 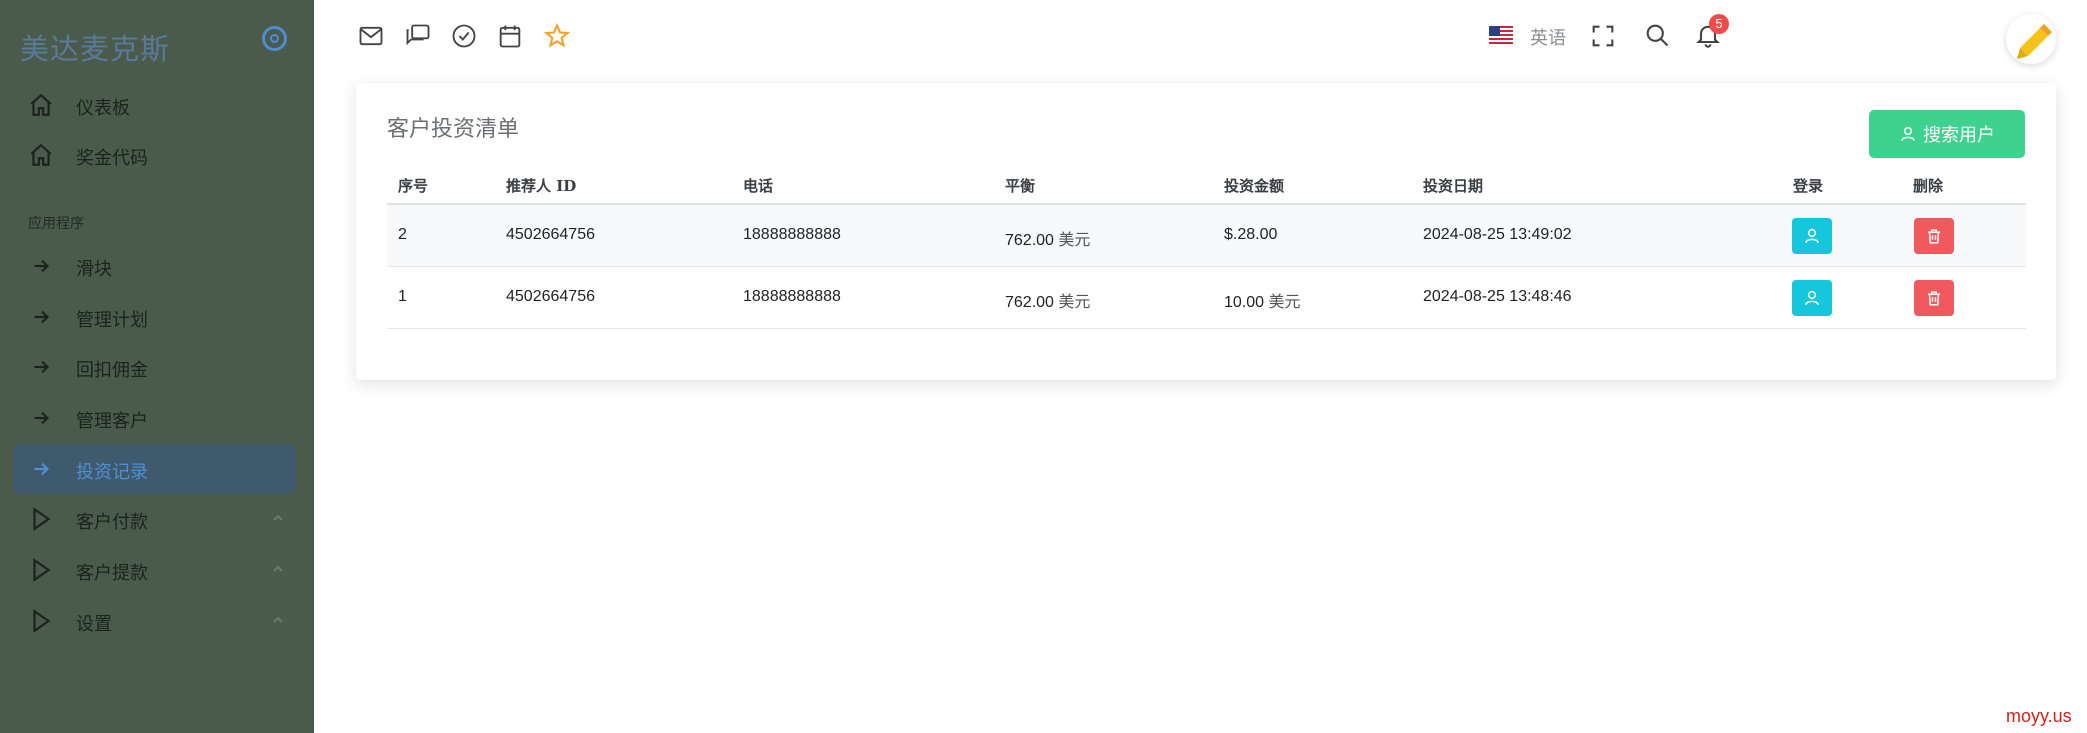 I want to click on search-user-button: 搜索用户, so click(x=1947, y=134).